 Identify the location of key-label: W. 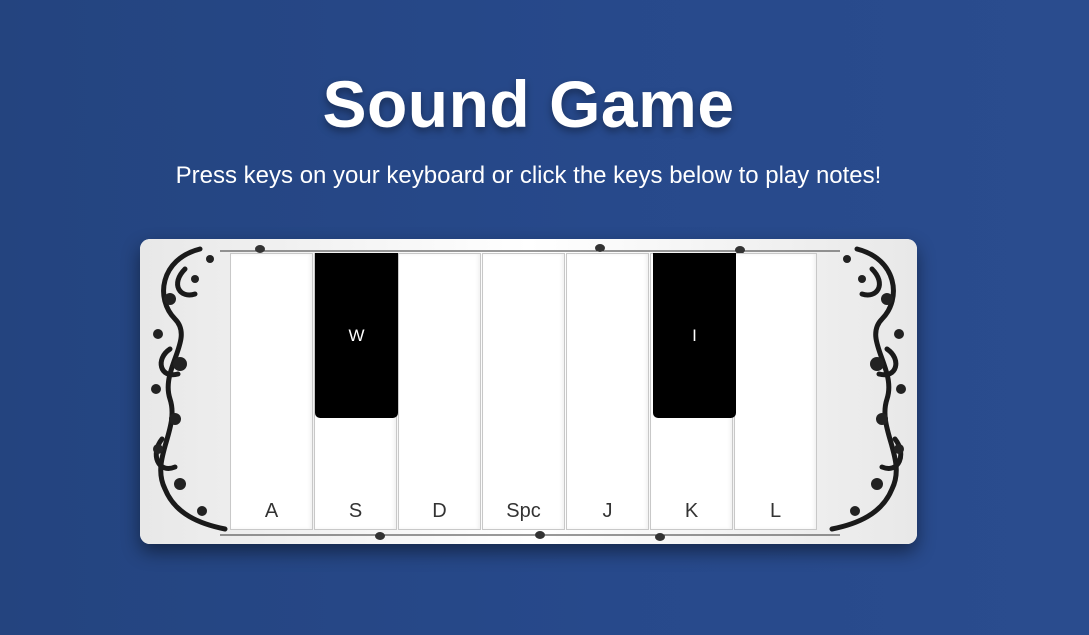
(356, 335).